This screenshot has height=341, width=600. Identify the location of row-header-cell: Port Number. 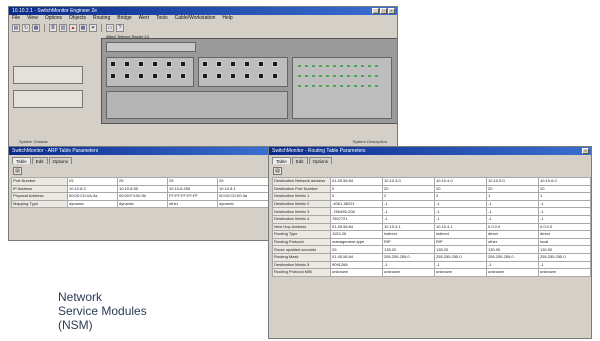
(39, 181).